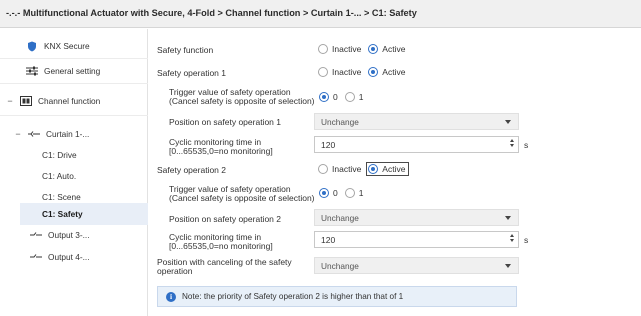 This screenshot has width=641, height=316. I want to click on sidebar-item-channel-function: − Channel function, so click(76, 101).